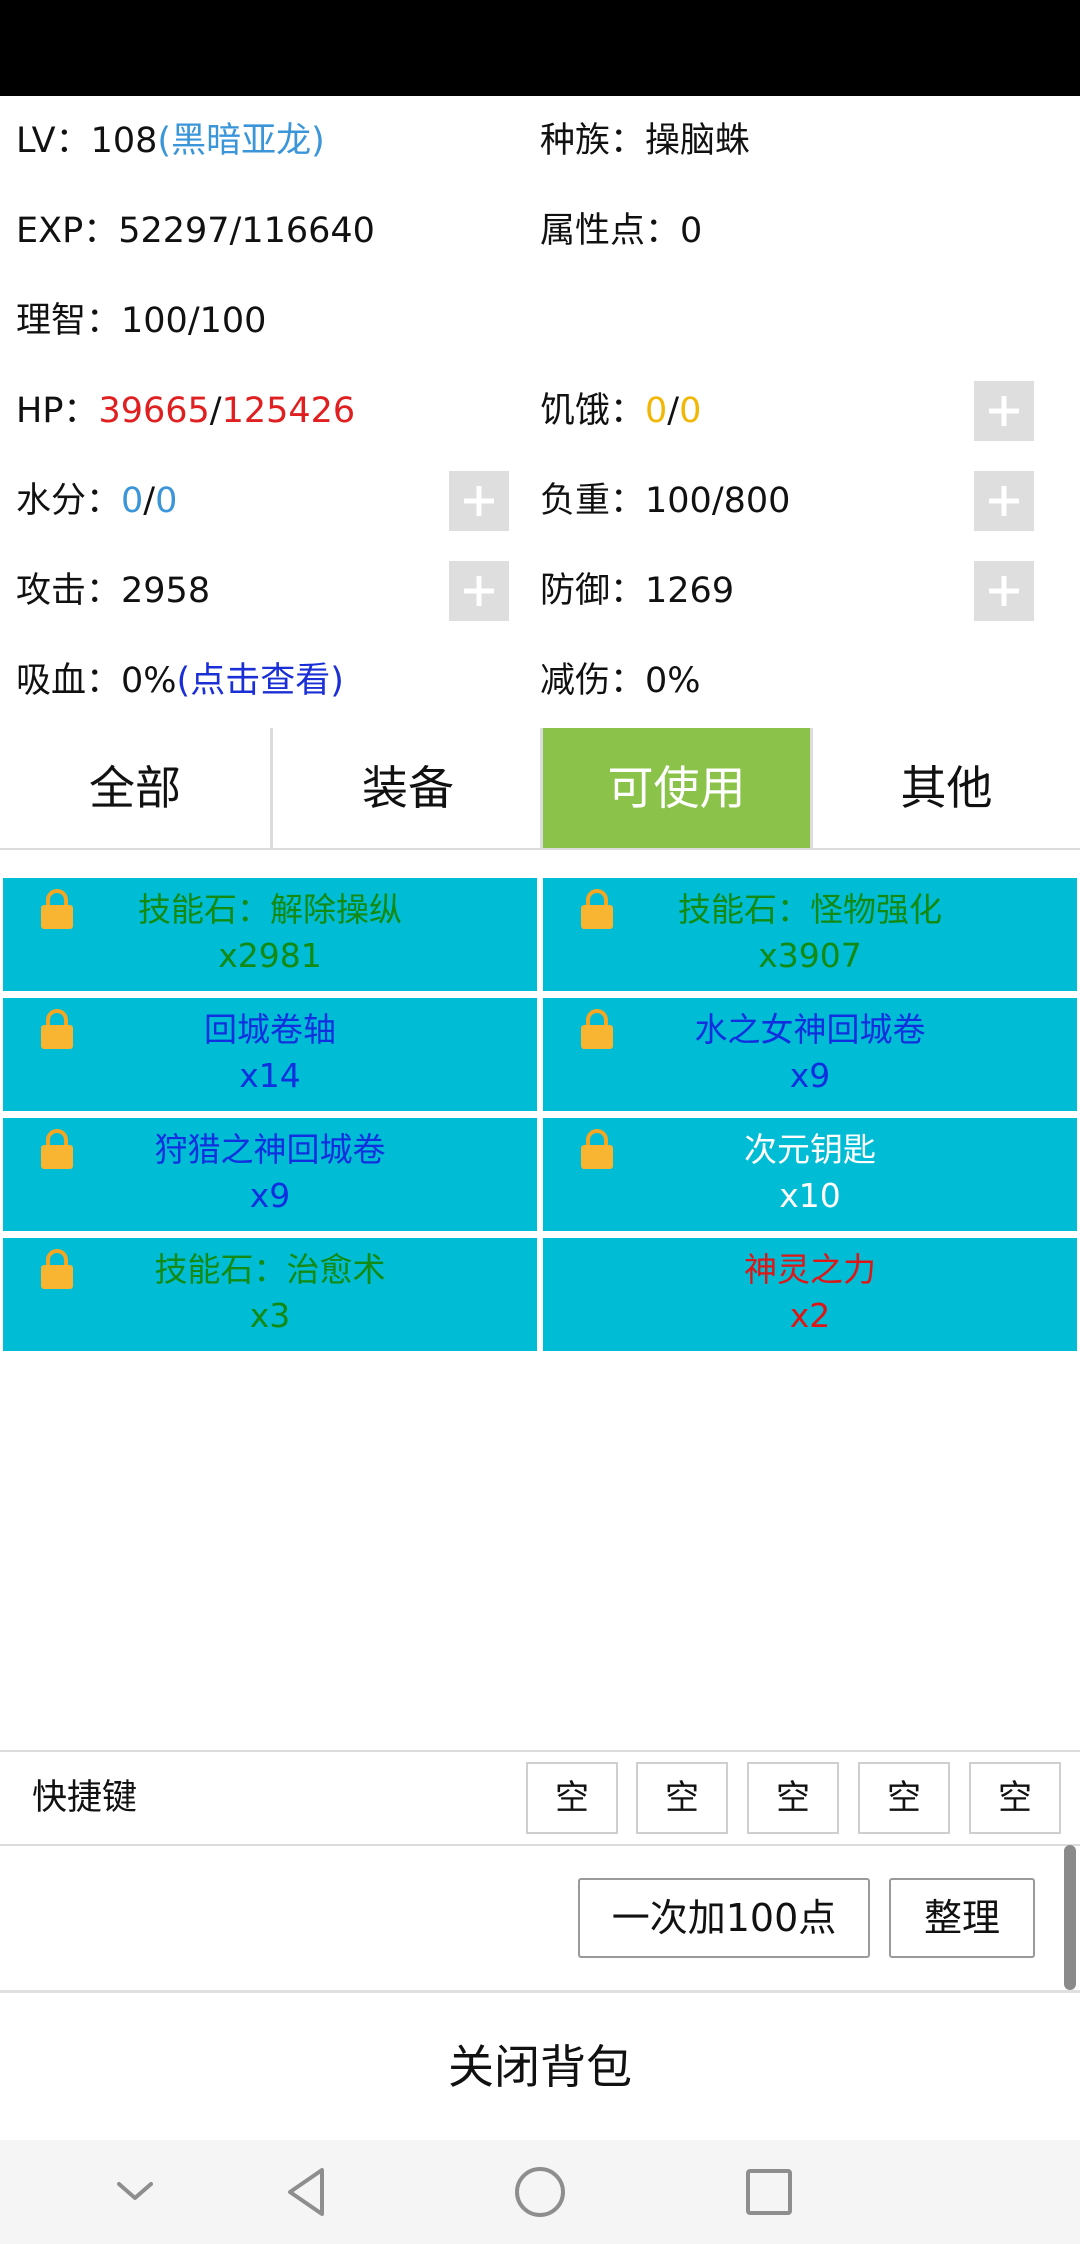 The height and width of the screenshot is (2244, 1080). I want to click on status-bar, so click(540, 48).